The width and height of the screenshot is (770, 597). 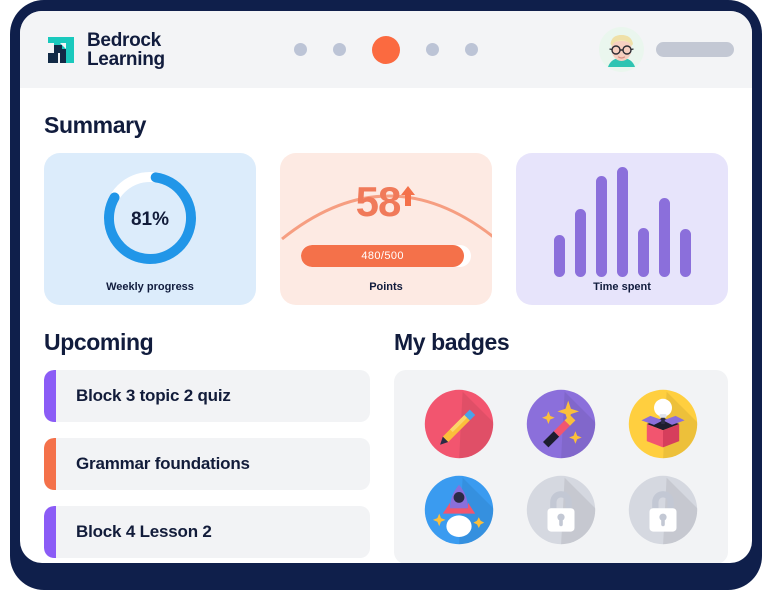 What do you see at coordinates (150, 287) in the screenshot?
I see `weekly-progress-label: Weekly progress` at bounding box center [150, 287].